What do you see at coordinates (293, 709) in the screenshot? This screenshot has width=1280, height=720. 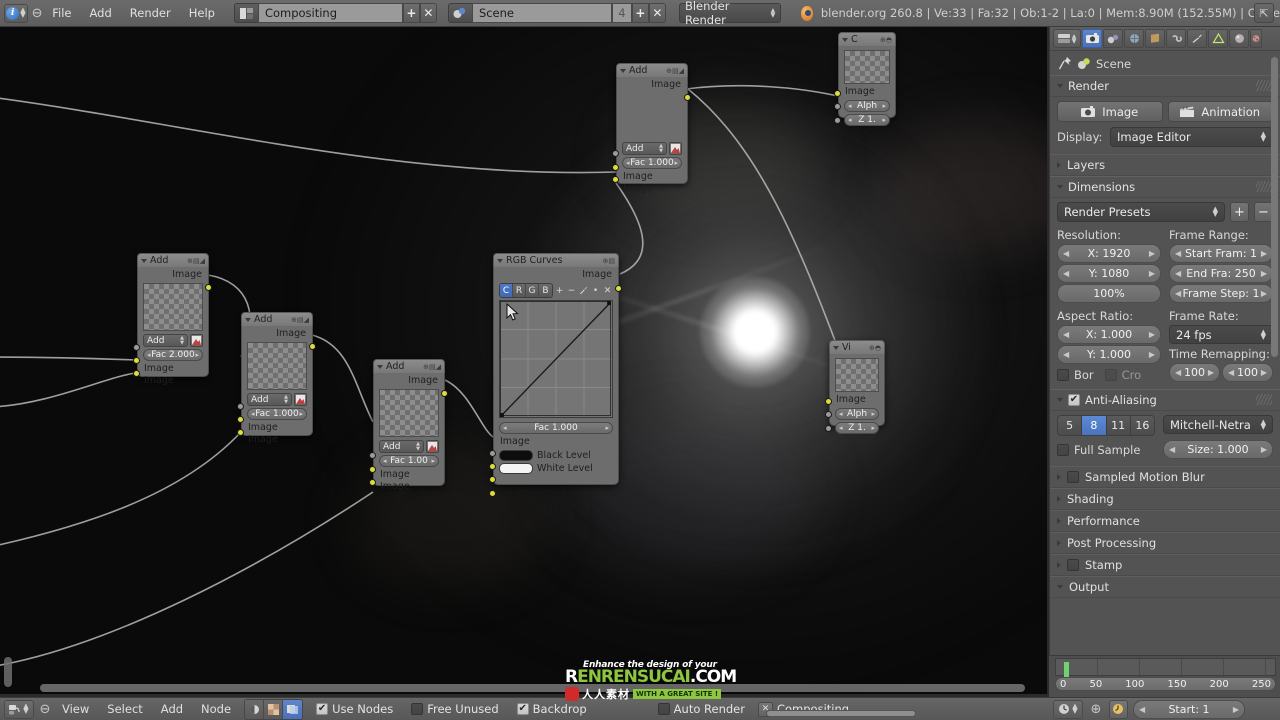 I see `compositing-icon` at bounding box center [293, 709].